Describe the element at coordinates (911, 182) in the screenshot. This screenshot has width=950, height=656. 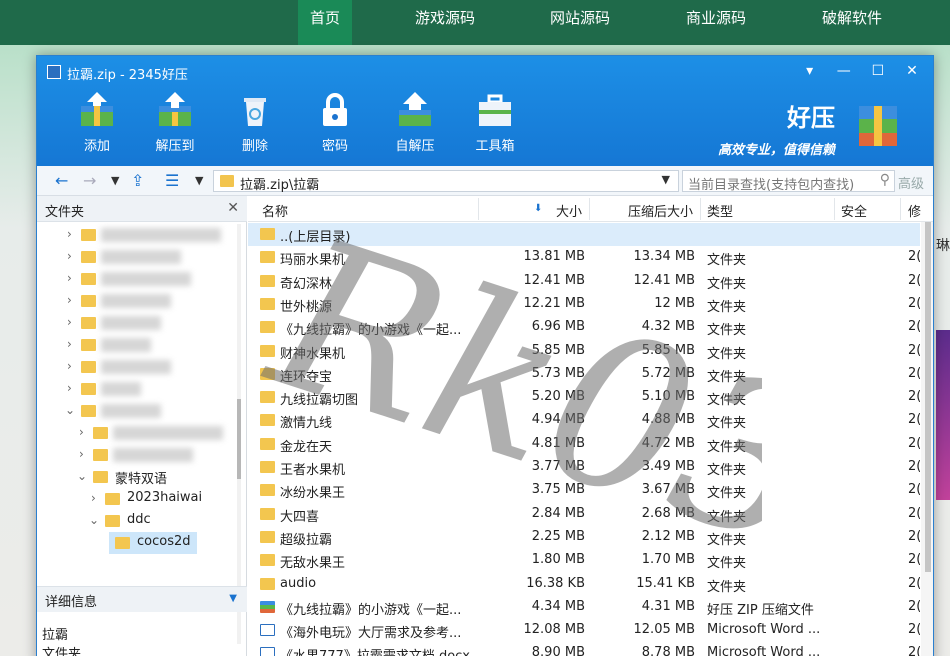
I see `advanced-search-link: 高级` at that location.